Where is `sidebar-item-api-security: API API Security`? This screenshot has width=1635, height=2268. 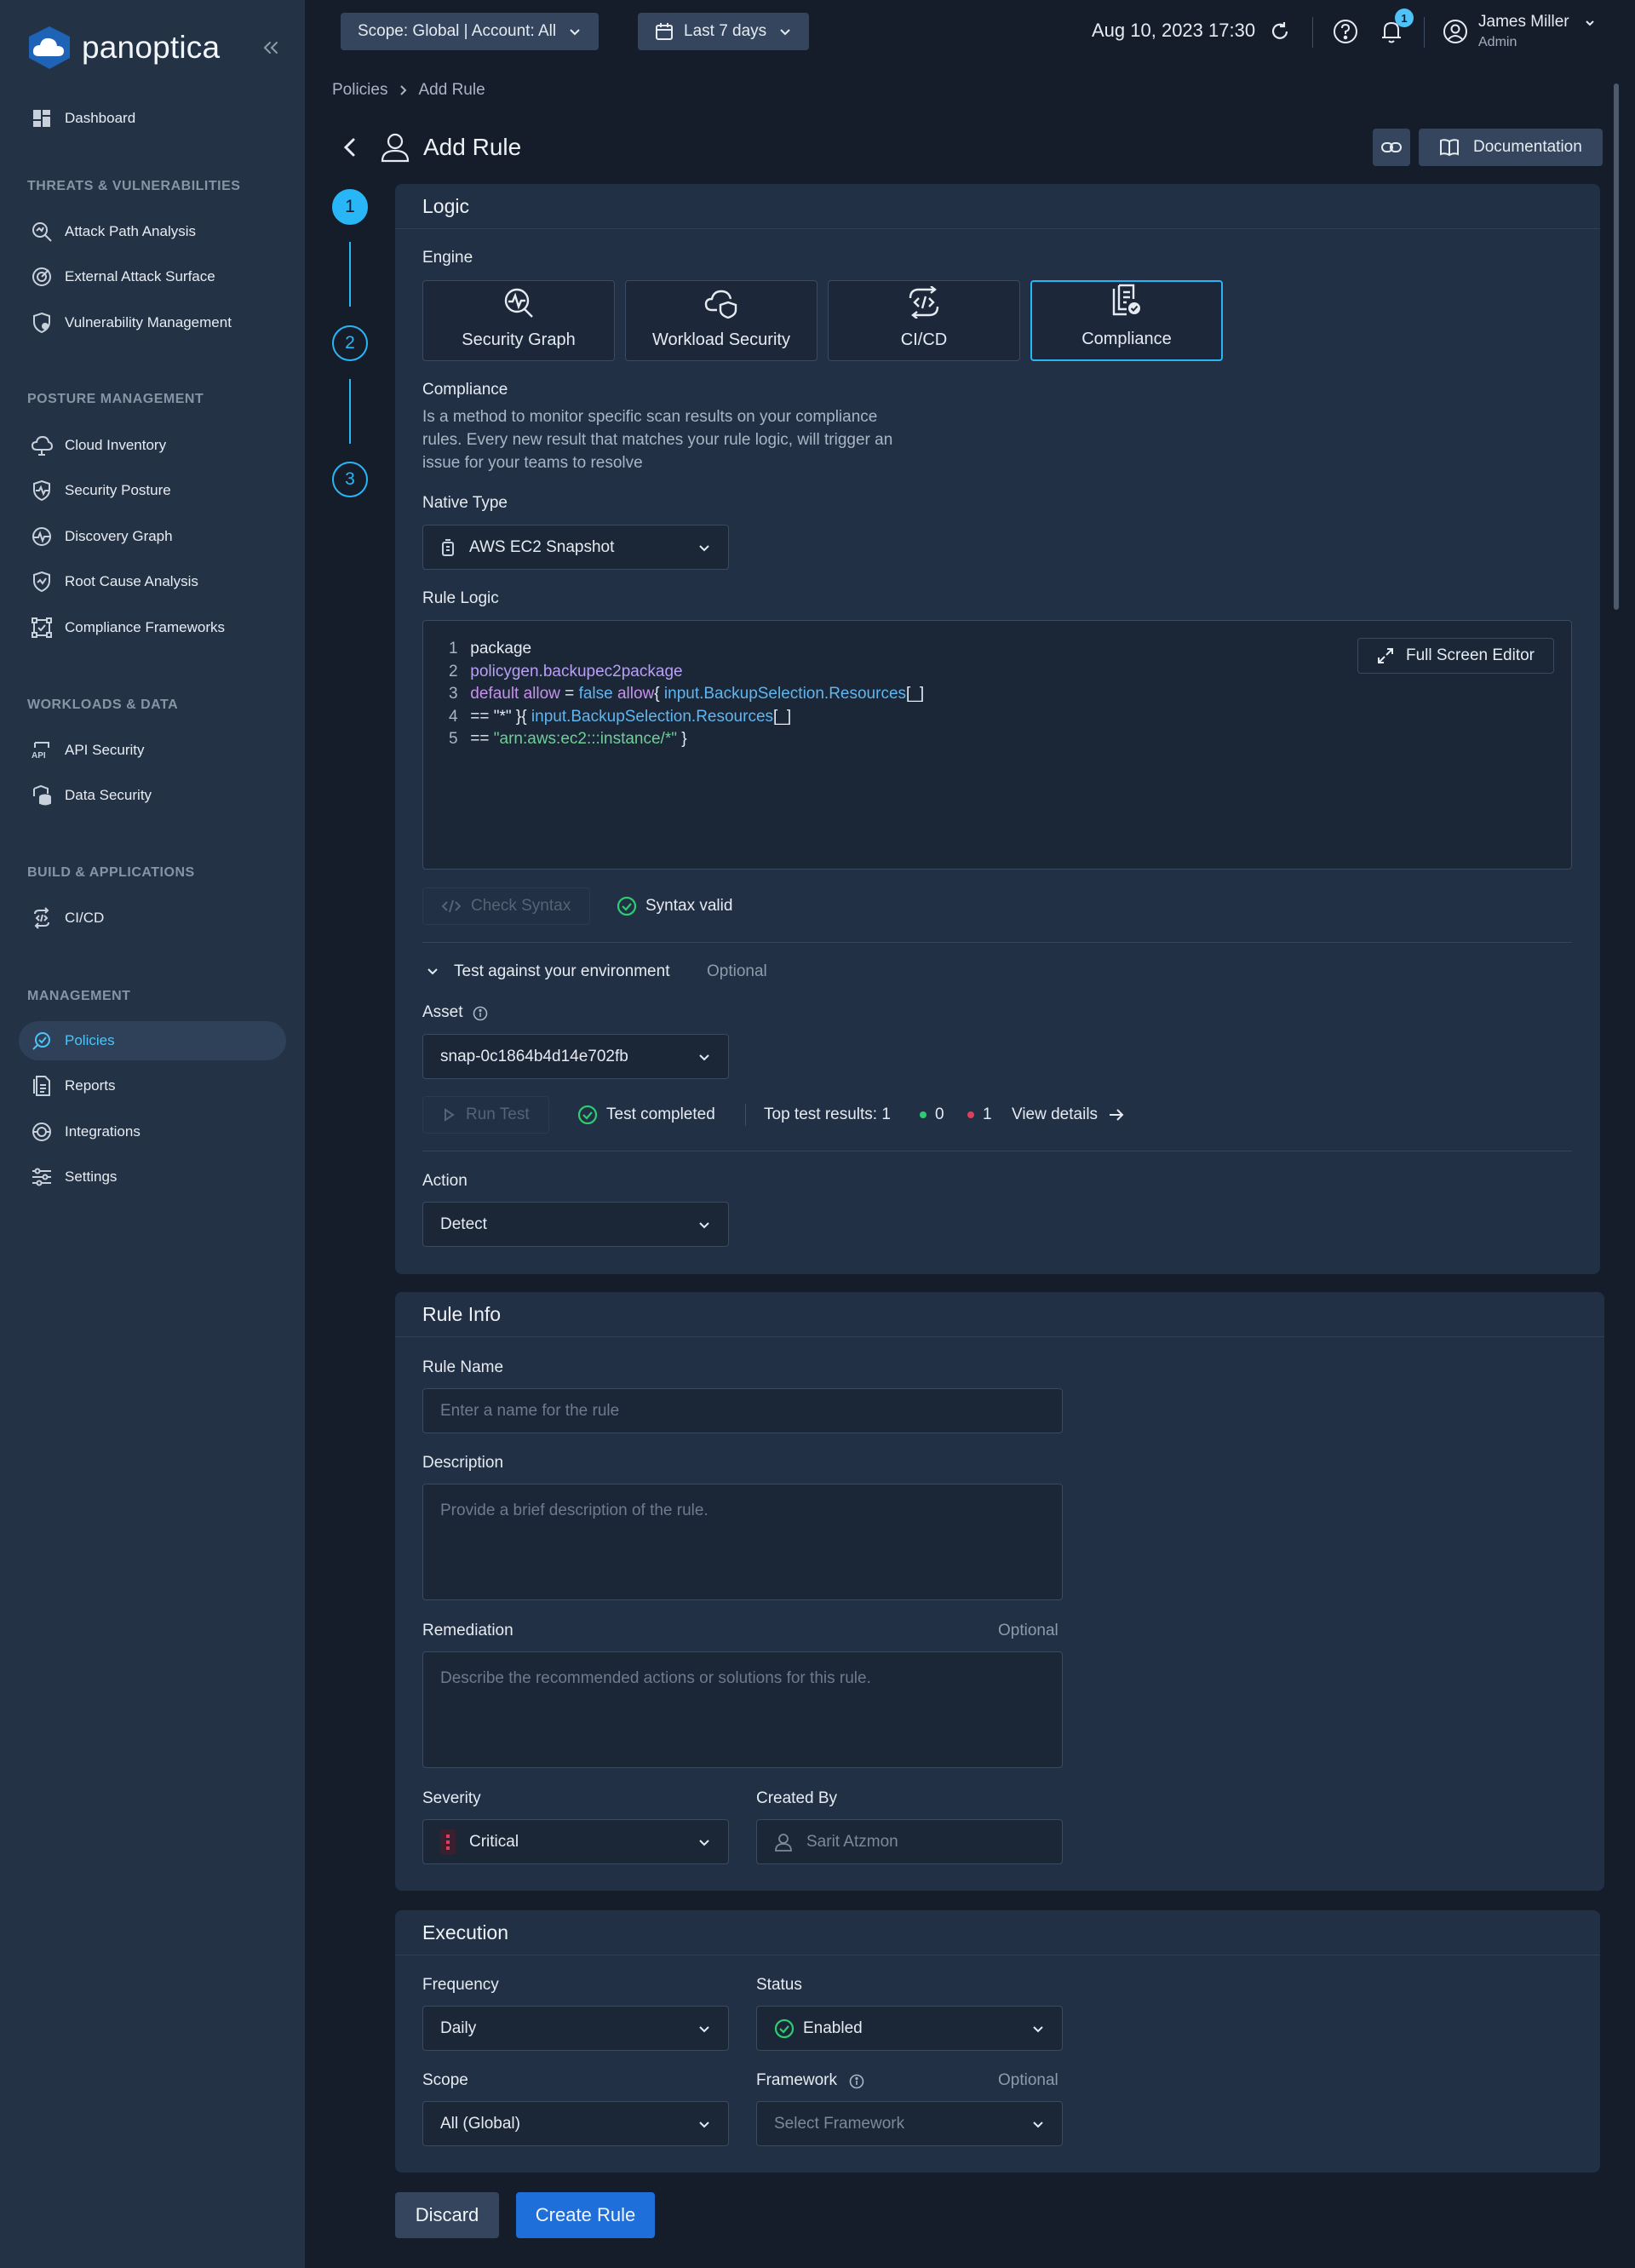
sidebar-item-api-security: API API Security is located at coordinates (153, 750).